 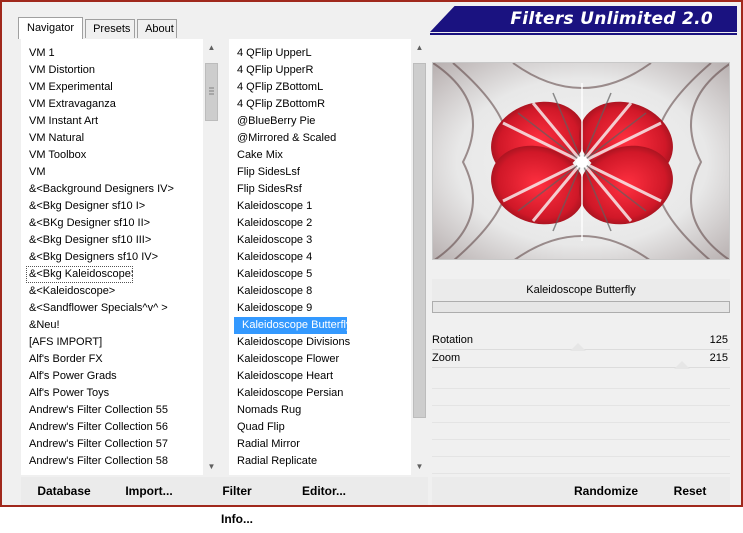 I want to click on category-list-item: Alf's Power Toys, so click(x=112, y=393).